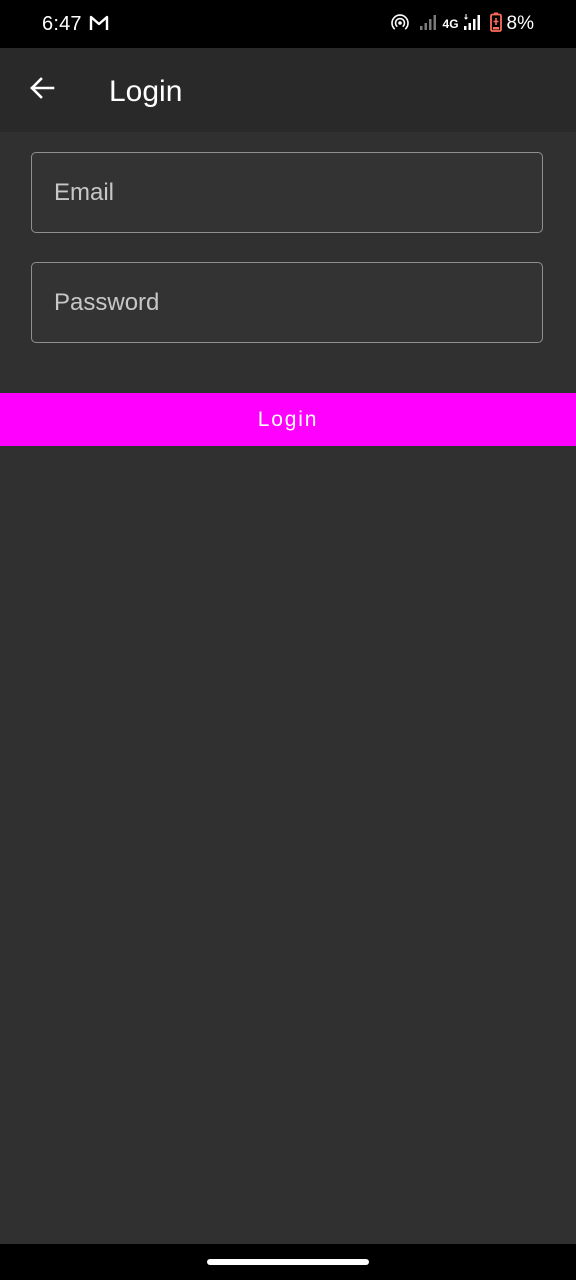 The width and height of the screenshot is (576, 1280). I want to click on status-bar: 6:47 4G 8%, so click(288, 24).